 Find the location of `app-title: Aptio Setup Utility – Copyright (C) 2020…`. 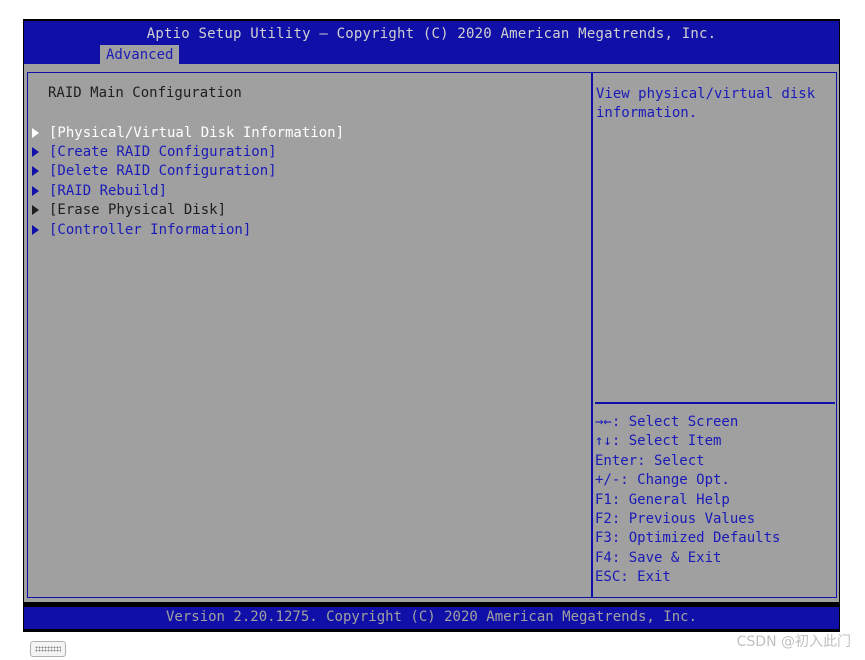

app-title: Aptio Setup Utility – Copyright (C) 2020… is located at coordinates (431, 34).